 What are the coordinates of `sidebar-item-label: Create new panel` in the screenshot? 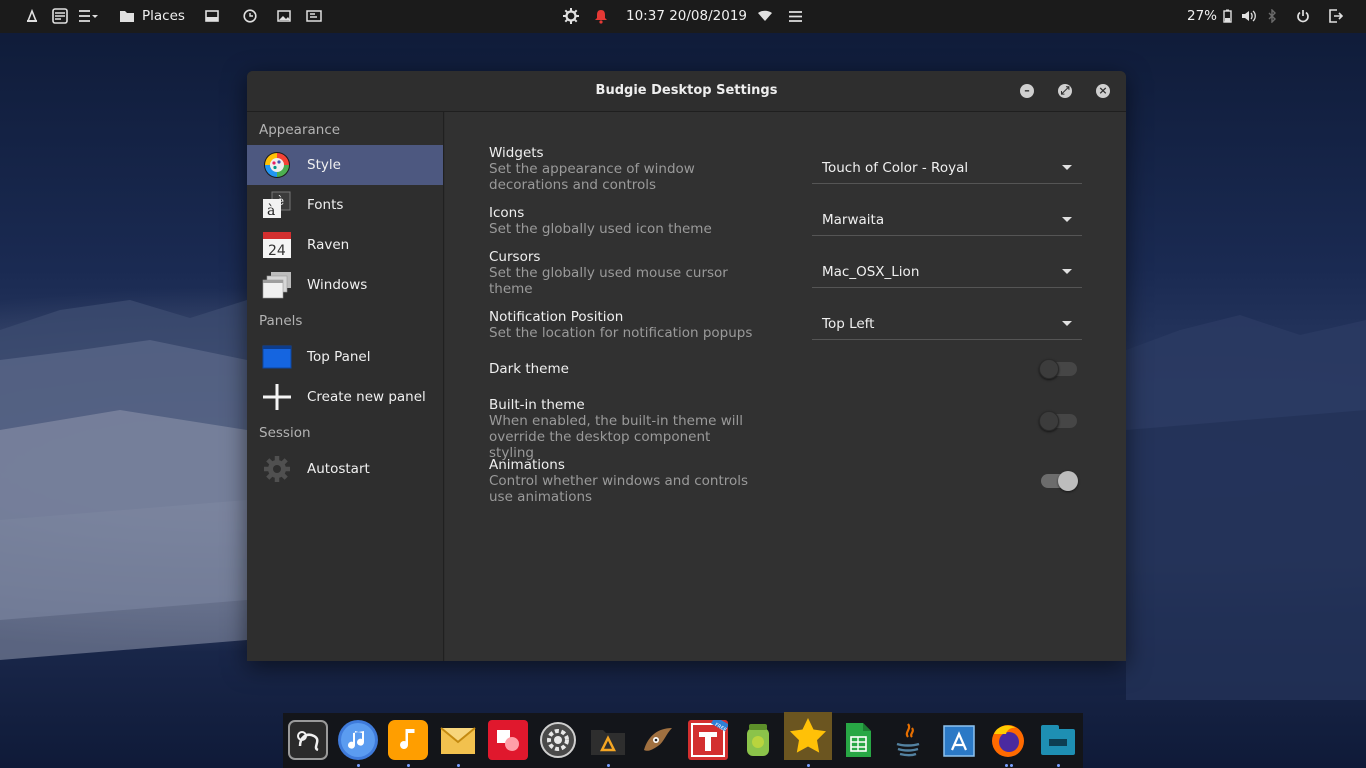 It's located at (366, 397).